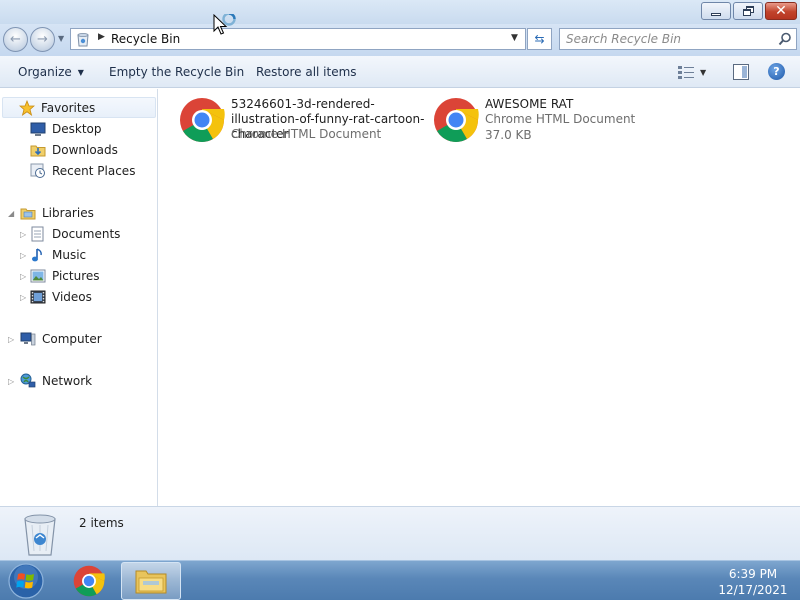 This screenshot has height=600, width=800. What do you see at coordinates (67, 381) in the screenshot?
I see `nav-label: Network` at bounding box center [67, 381].